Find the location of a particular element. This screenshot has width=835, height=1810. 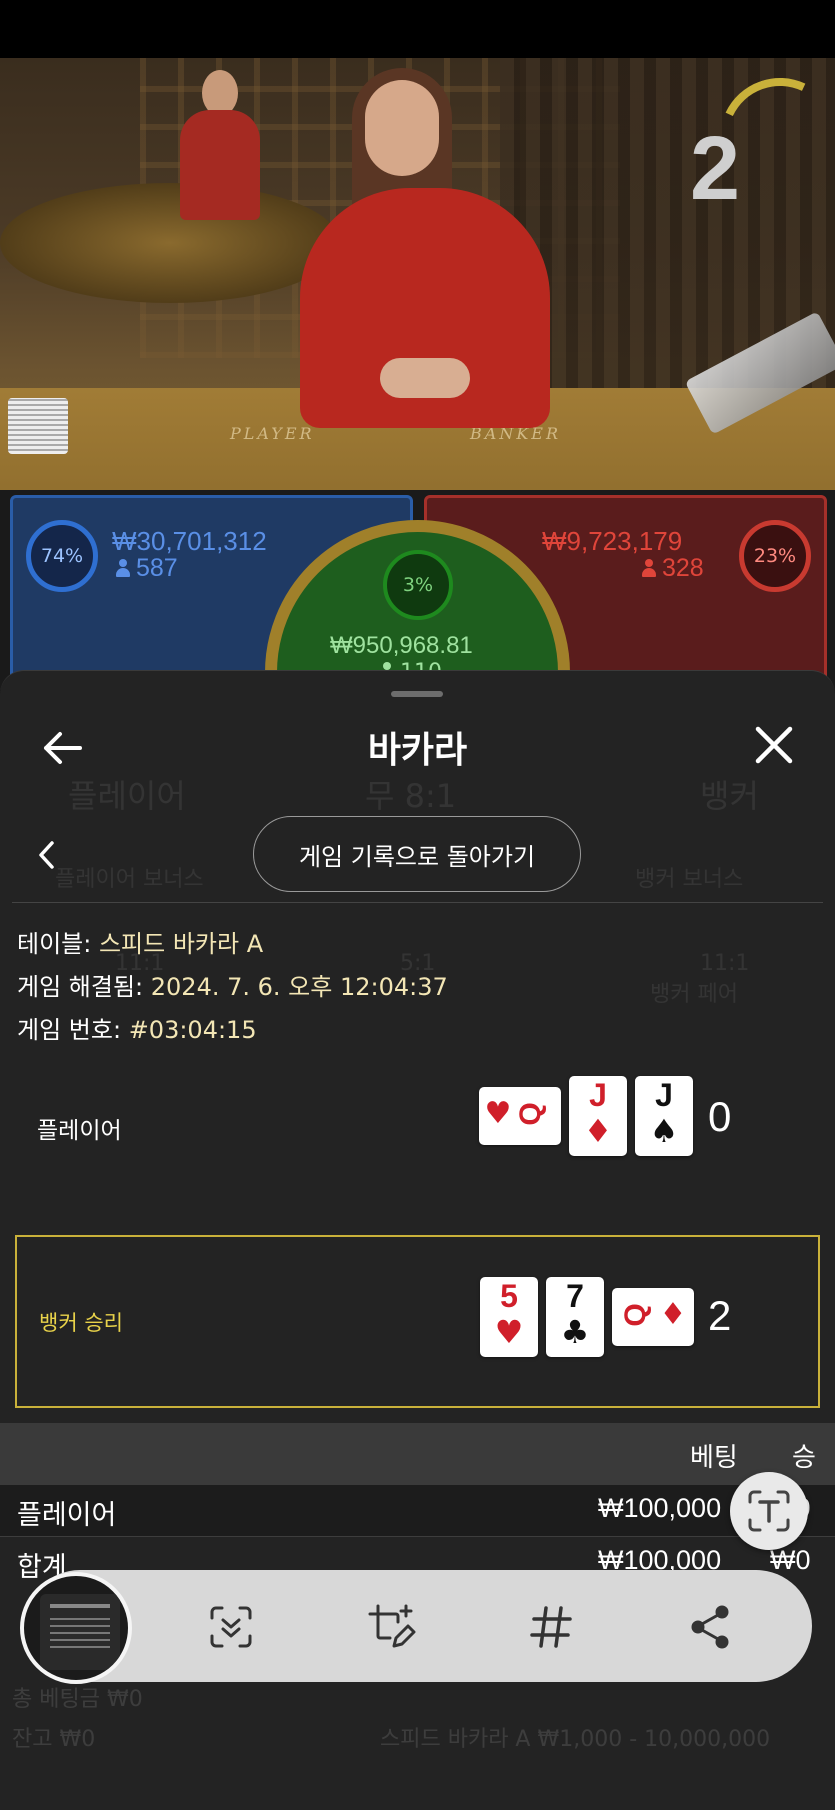

dealer is located at coordinates (430, 243).